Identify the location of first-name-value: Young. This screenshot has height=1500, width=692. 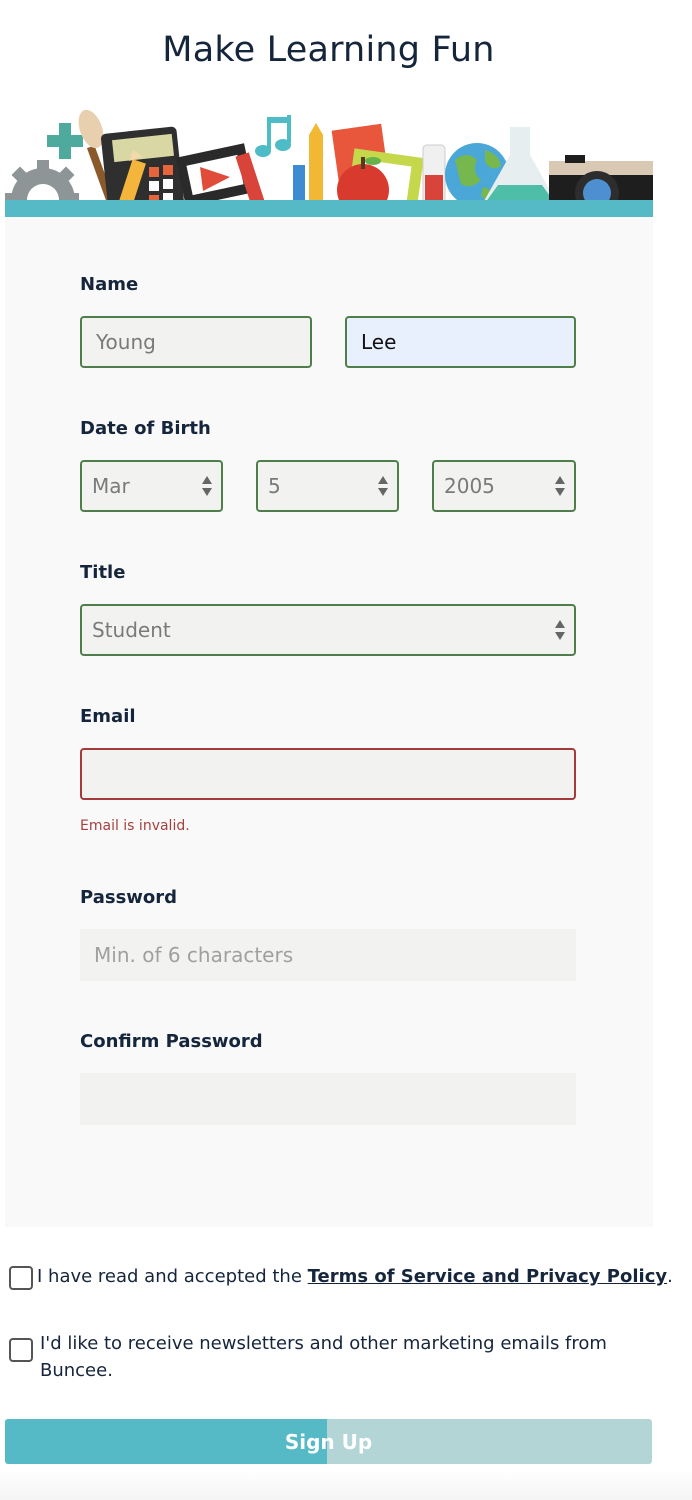
(126, 342).